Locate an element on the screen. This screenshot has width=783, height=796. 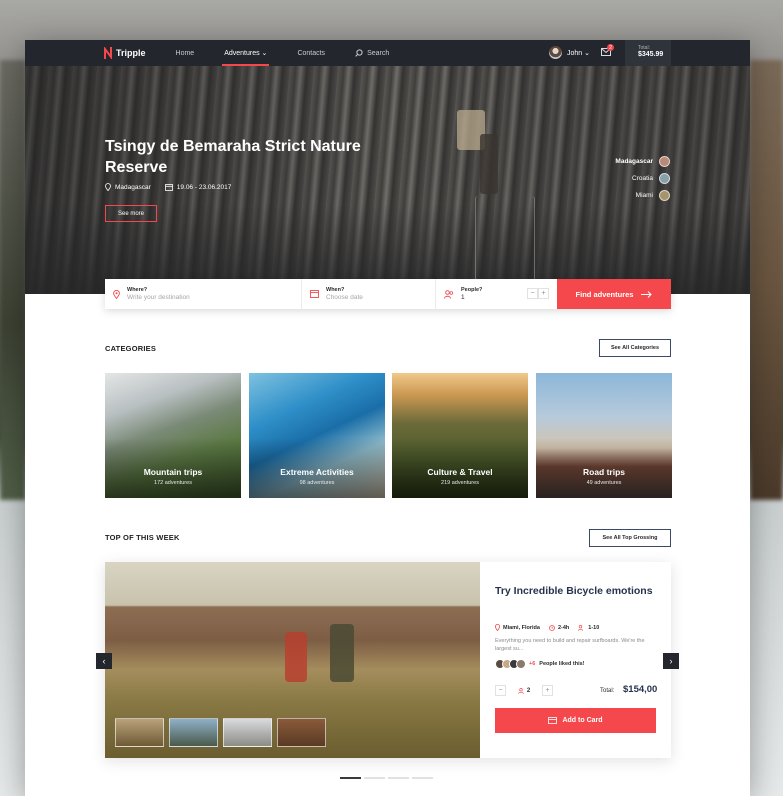
destination-miami: Miami is located at coordinates (653, 195).